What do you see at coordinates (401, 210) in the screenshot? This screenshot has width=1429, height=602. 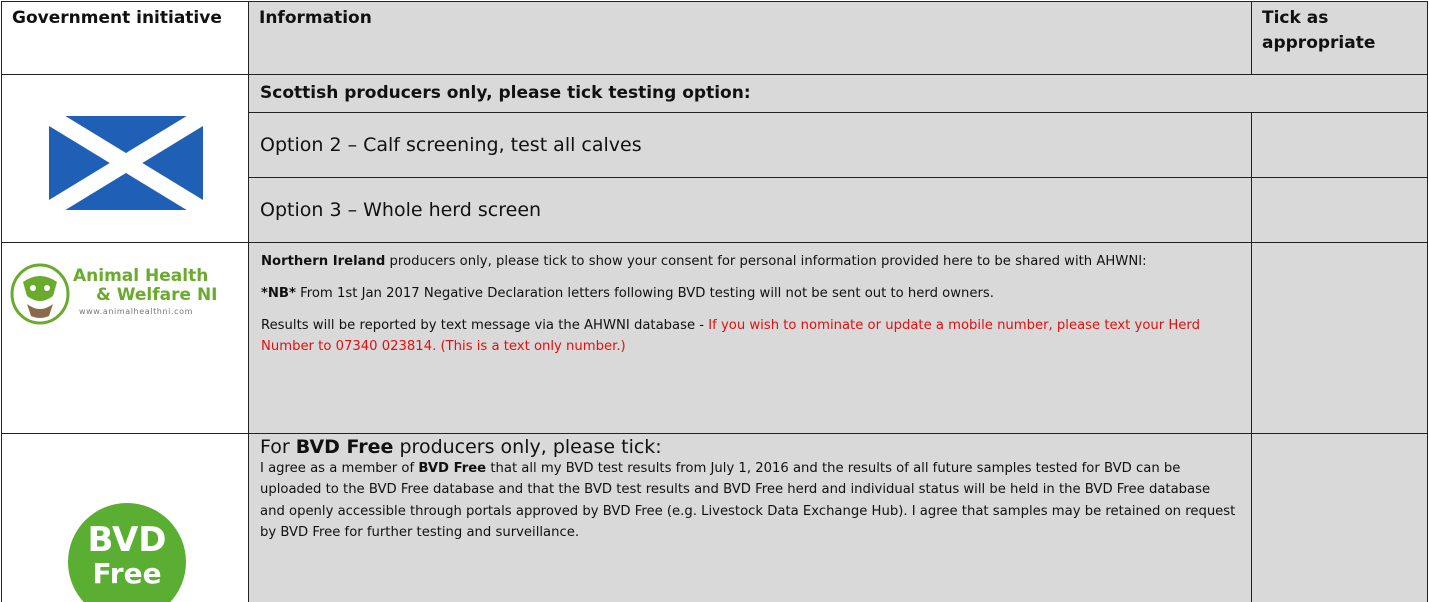 I see `option-3-text: Option 3 – Whole herd screen` at bounding box center [401, 210].